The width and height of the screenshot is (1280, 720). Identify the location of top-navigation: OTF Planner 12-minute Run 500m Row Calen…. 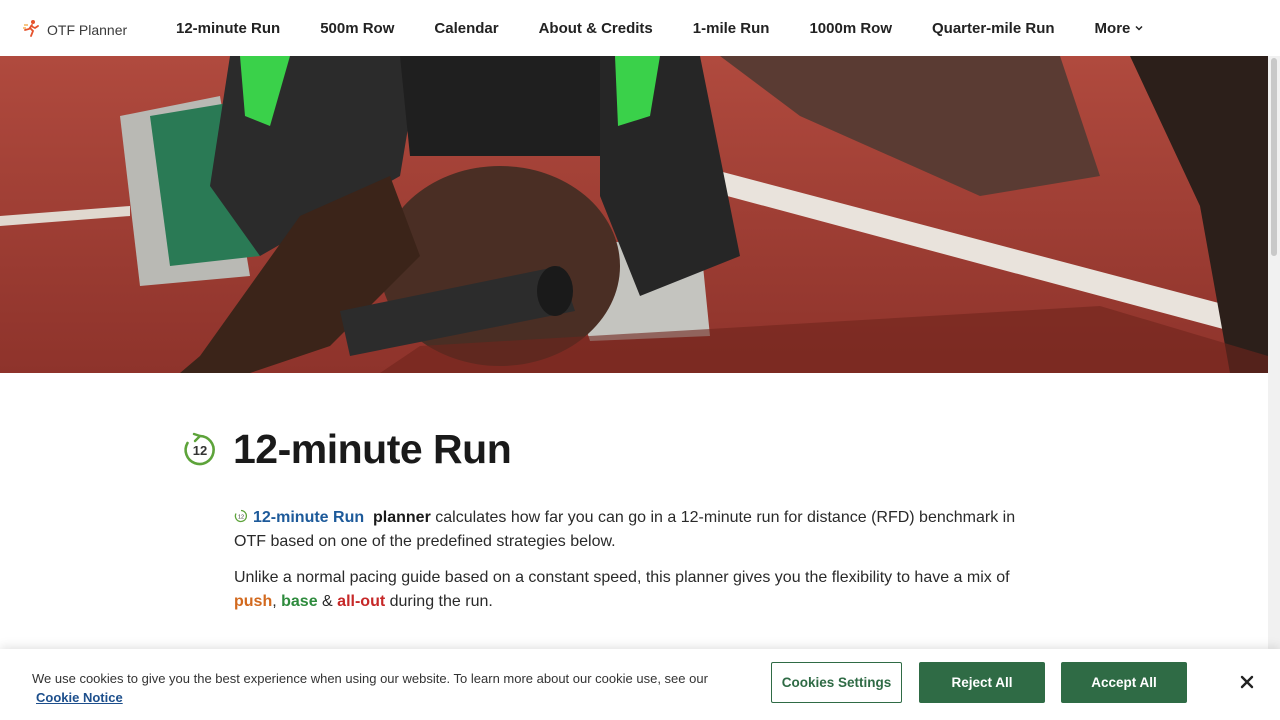
(634, 28).